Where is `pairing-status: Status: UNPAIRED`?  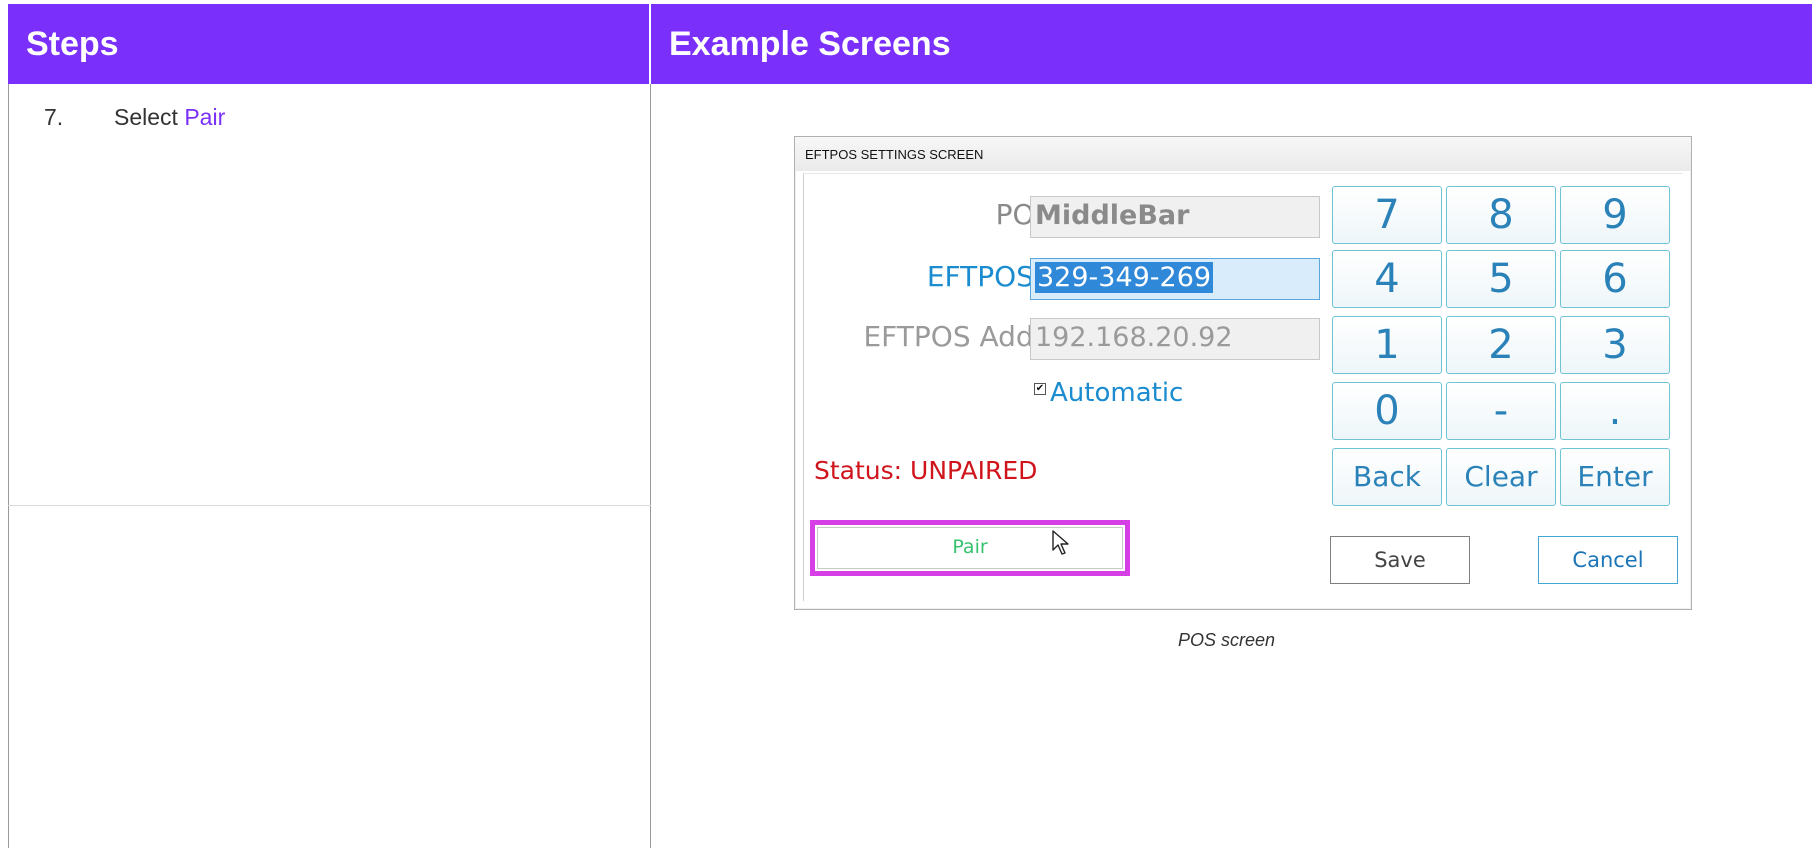 pairing-status: Status: UNPAIRED is located at coordinates (926, 470).